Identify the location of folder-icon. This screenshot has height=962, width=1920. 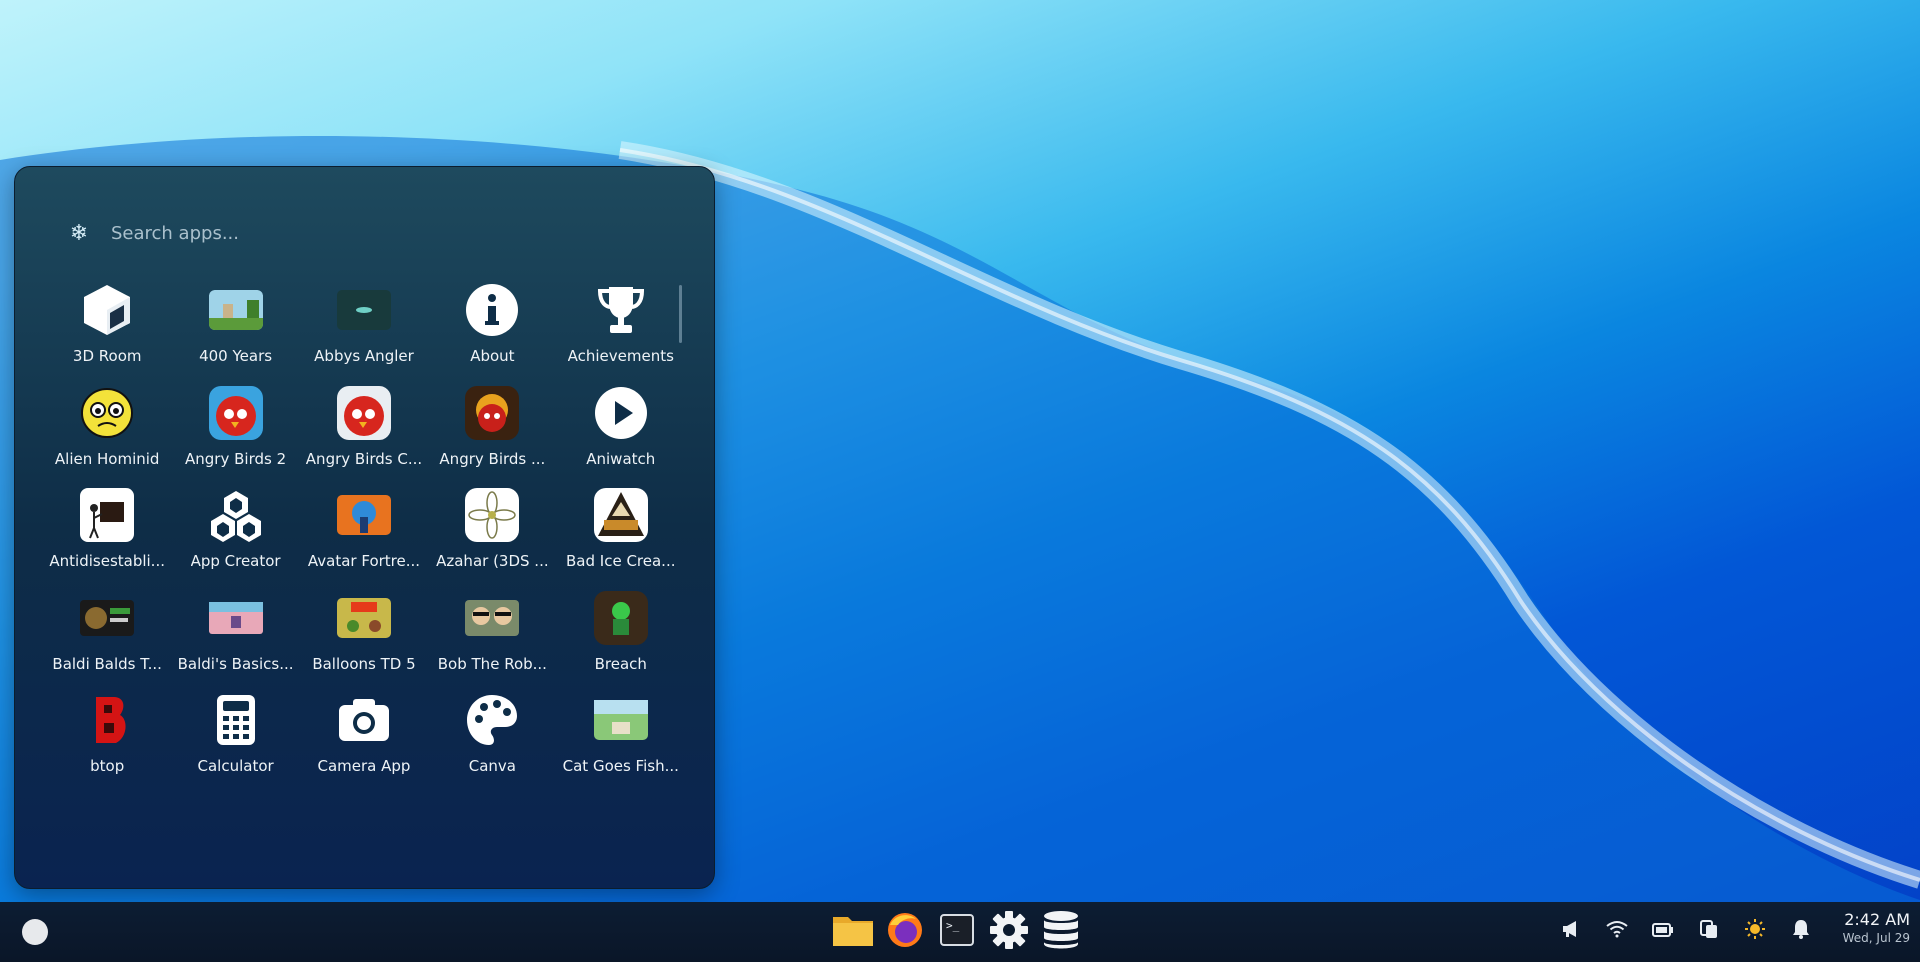
(853, 932).